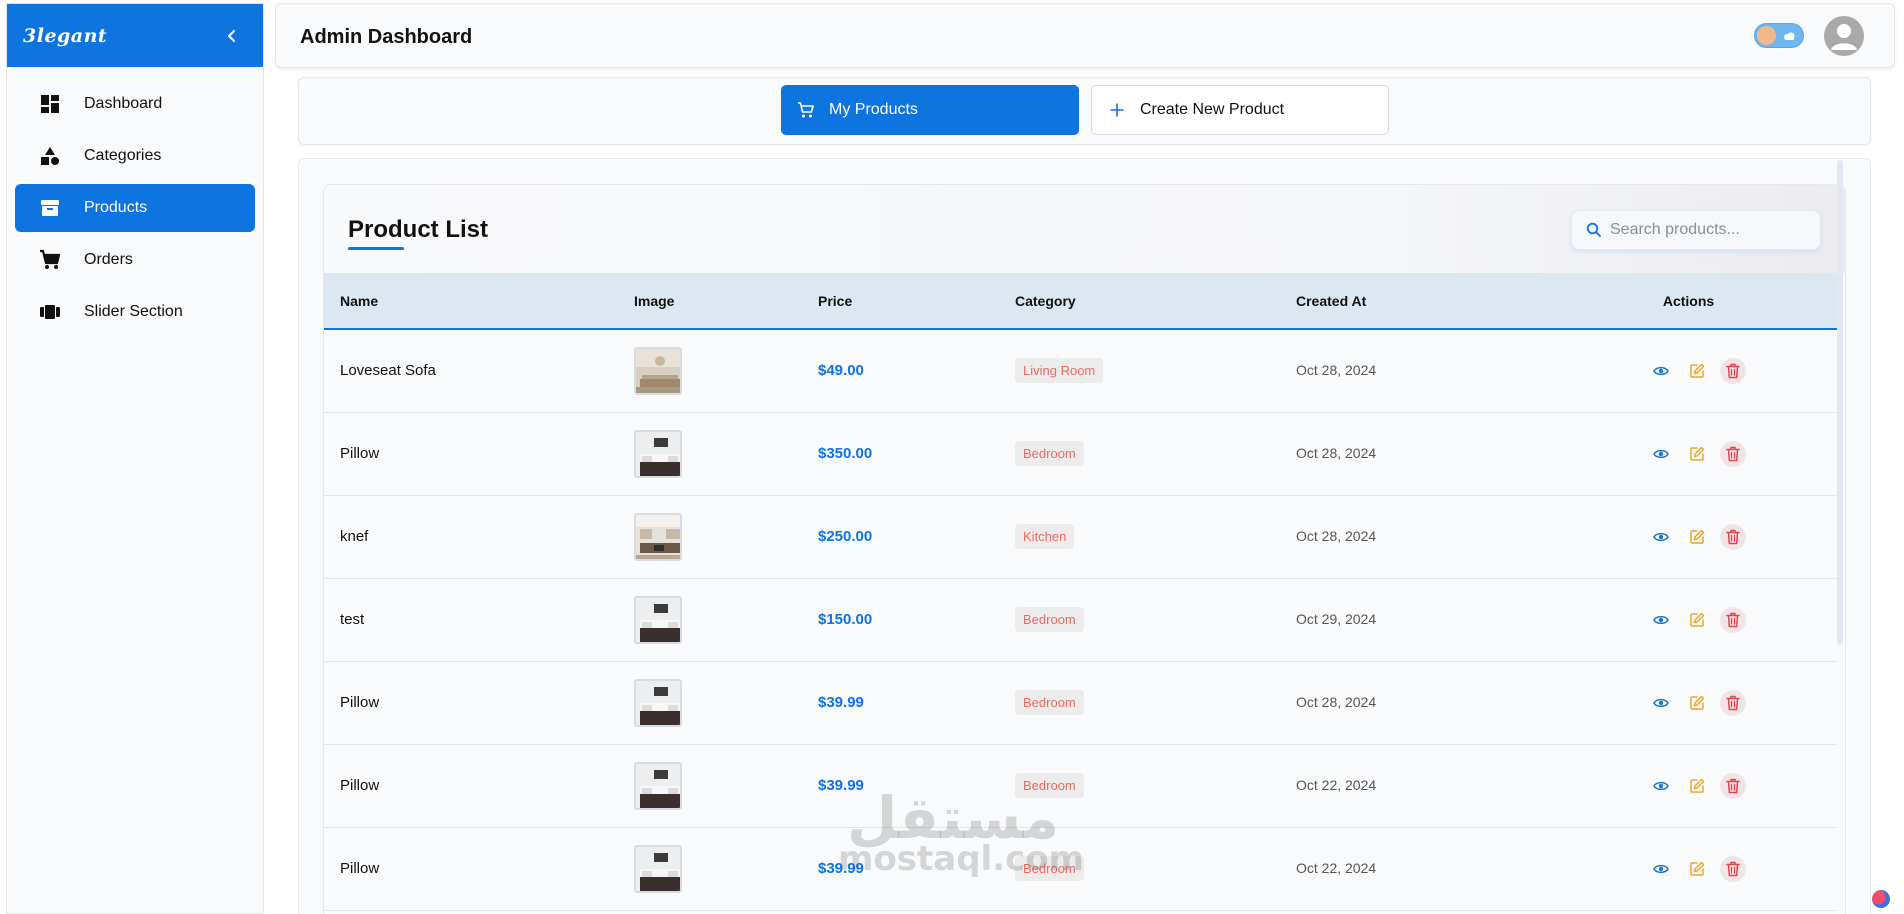  What do you see at coordinates (386, 37) in the screenshot?
I see `page-title: Admin Dashboard` at bounding box center [386, 37].